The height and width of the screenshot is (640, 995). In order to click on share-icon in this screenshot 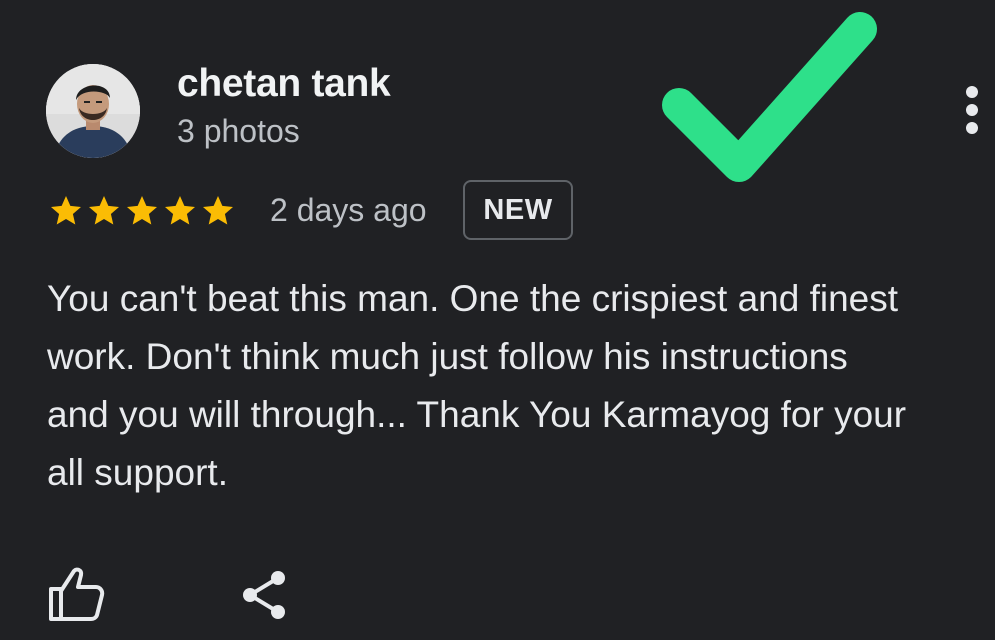, I will do `click(264, 595)`.